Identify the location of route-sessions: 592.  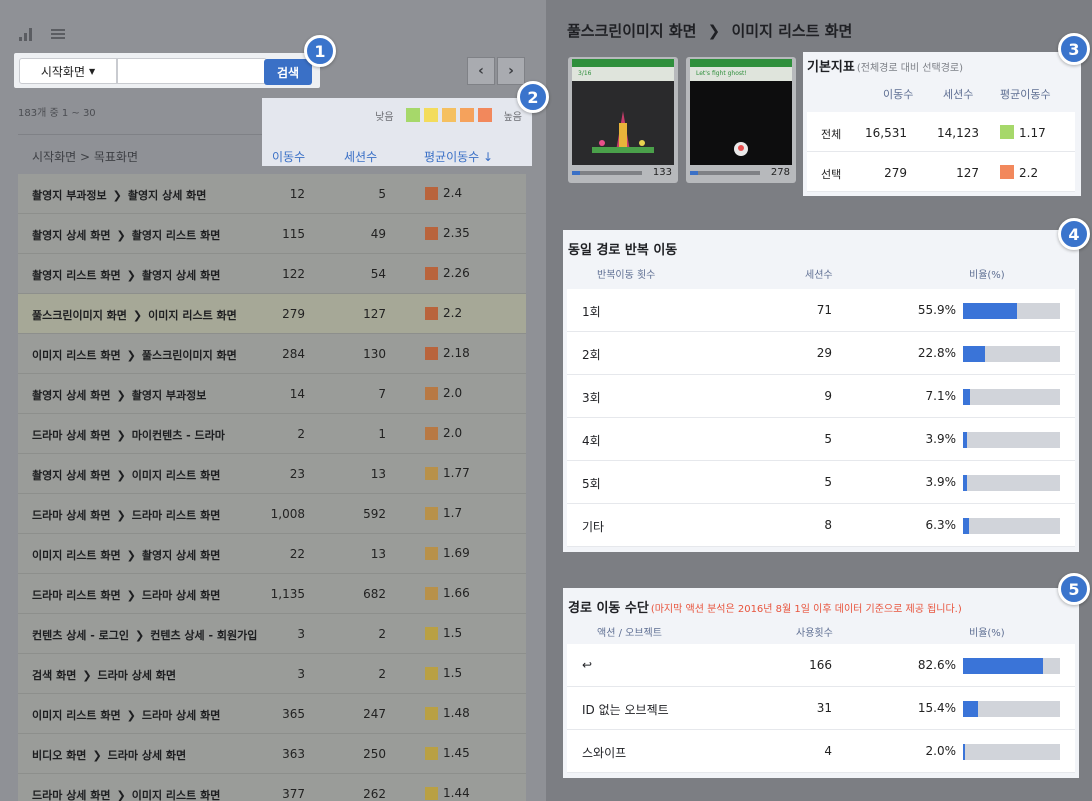
(374, 514).